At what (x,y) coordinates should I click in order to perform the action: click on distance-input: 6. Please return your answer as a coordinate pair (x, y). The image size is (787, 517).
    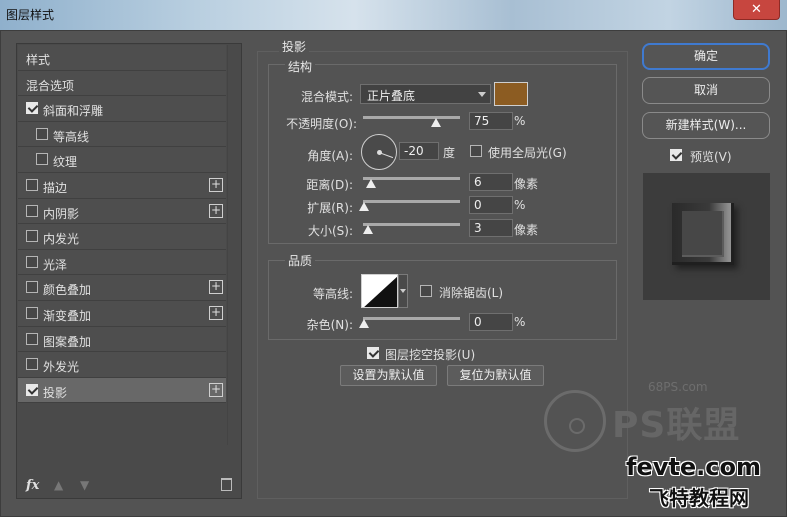
    Looking at the image, I should click on (491, 182).